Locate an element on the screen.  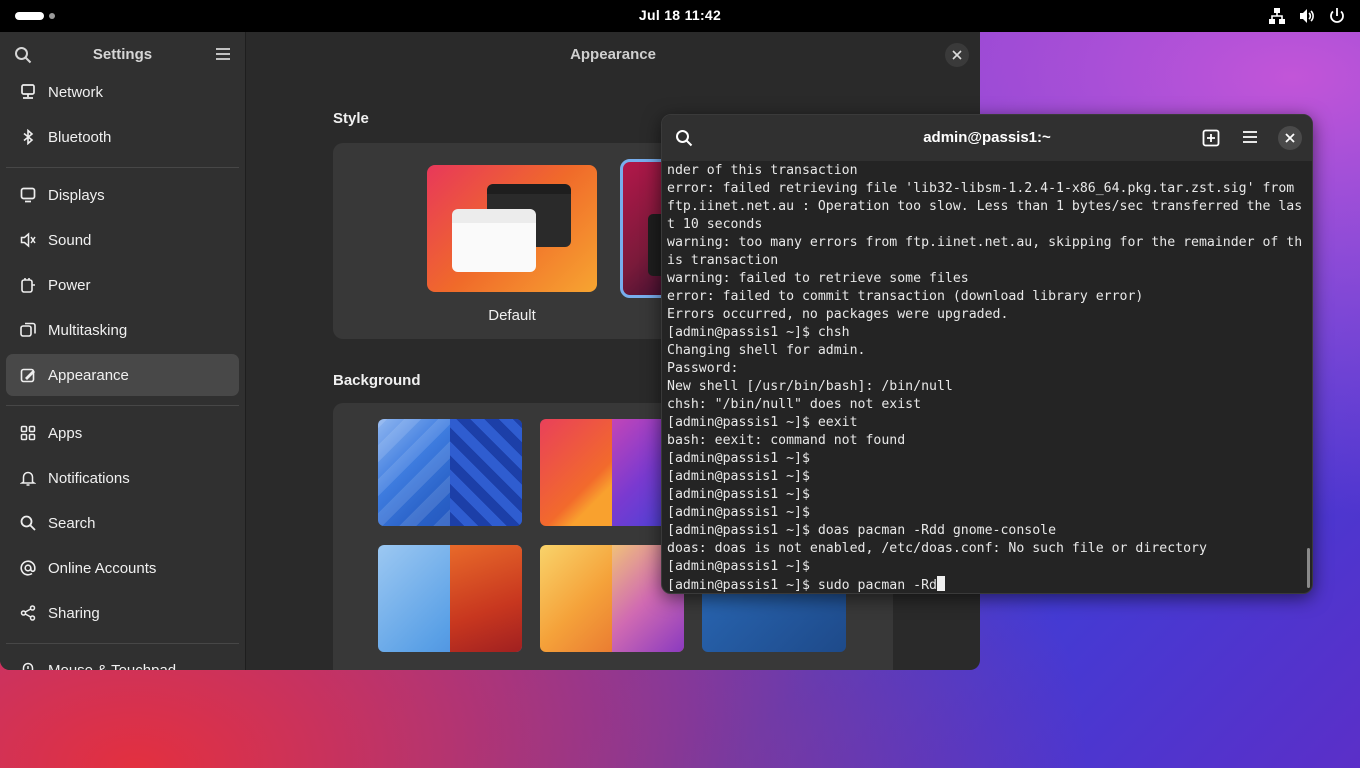
style-option-default is located at coordinates (512, 228).